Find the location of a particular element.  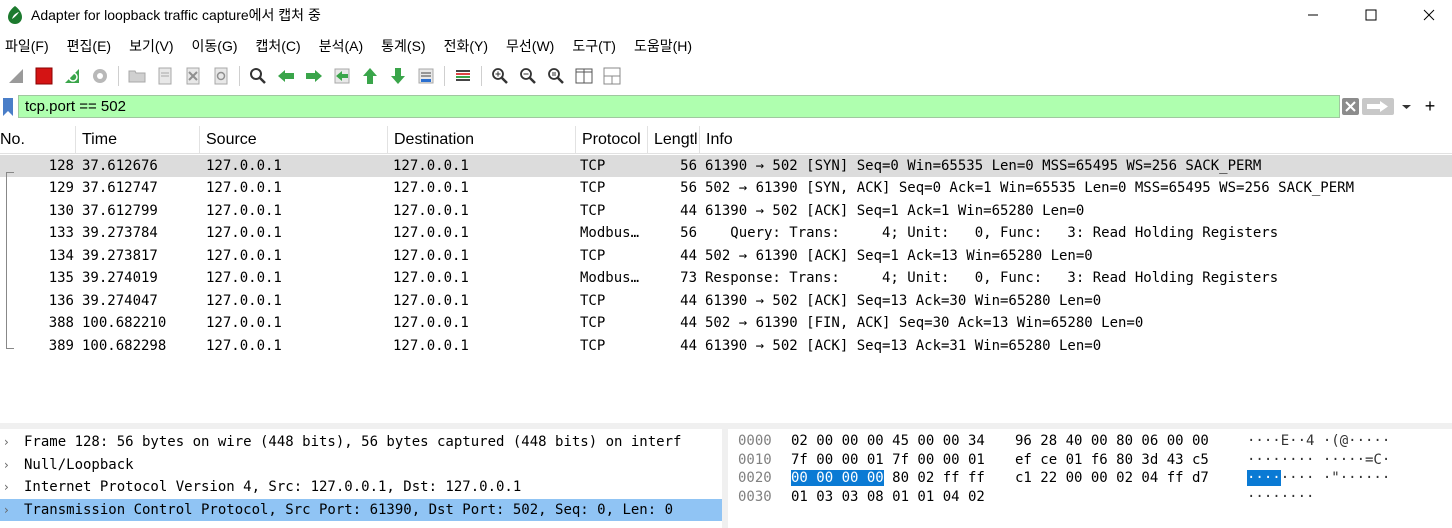

resize-columns-icon is located at coordinates (584, 76).